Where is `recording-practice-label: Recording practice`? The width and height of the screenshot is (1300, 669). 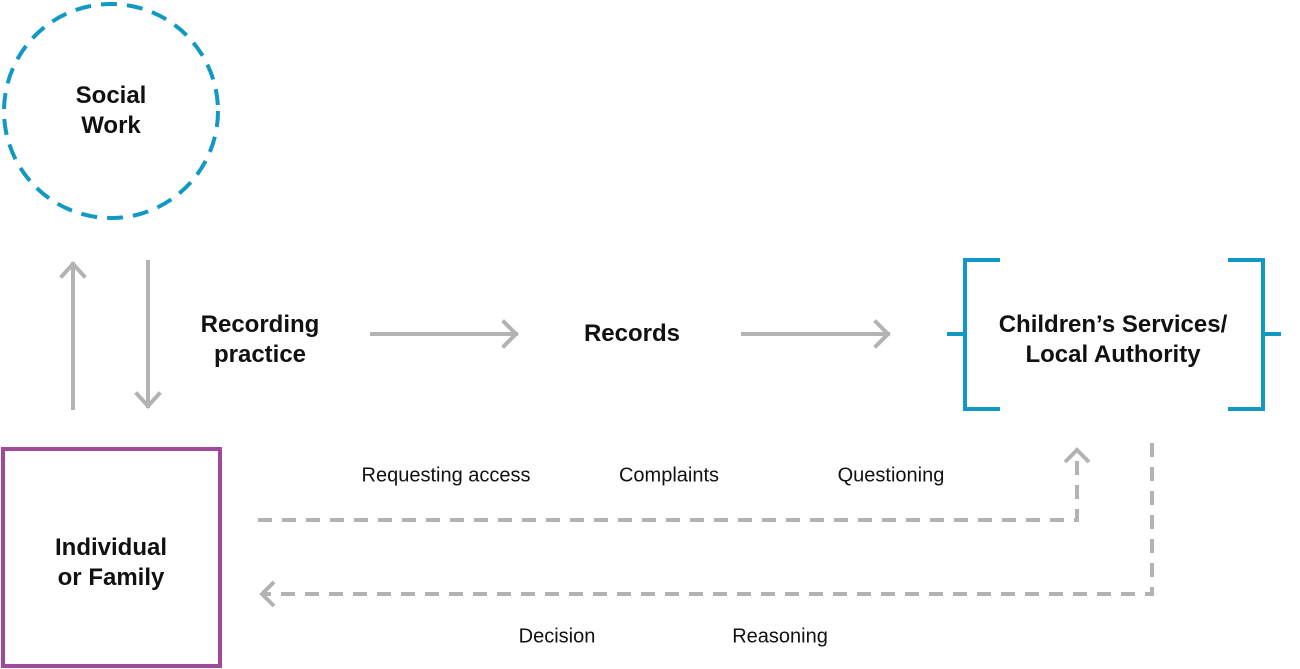 recording-practice-label: Recording practice is located at coordinates (260, 339).